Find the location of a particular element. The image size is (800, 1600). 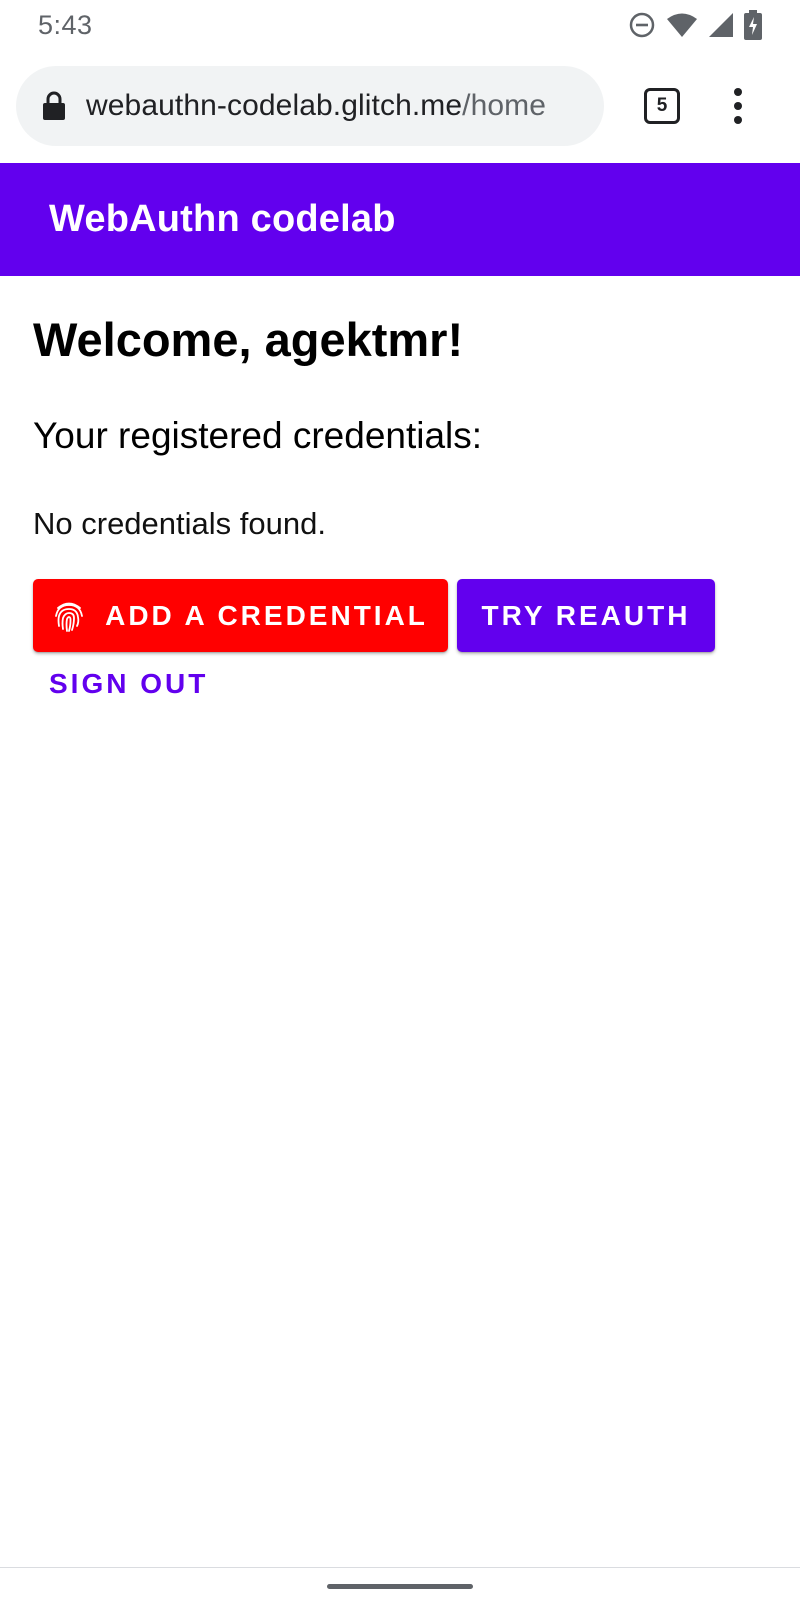

empty-credentials-message: No credentials found. is located at coordinates (179, 523).